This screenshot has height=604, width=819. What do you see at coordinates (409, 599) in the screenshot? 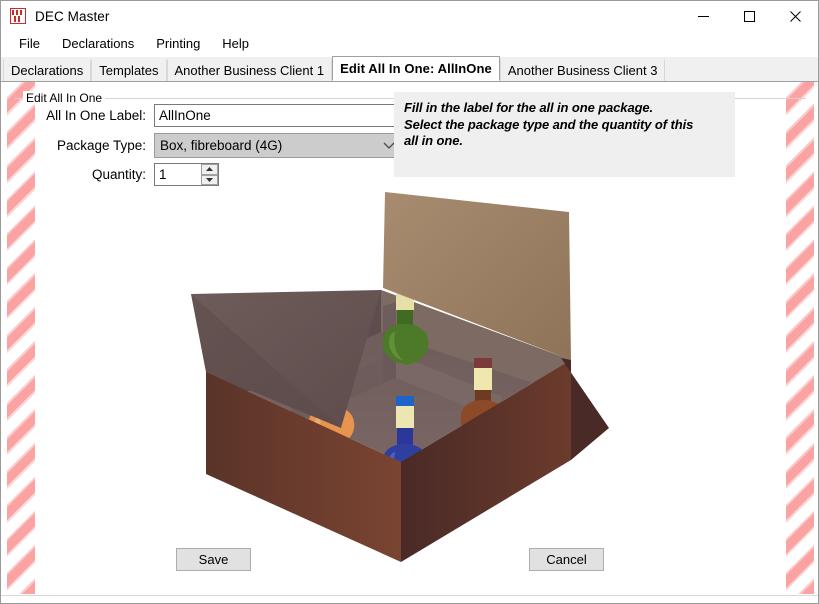
I see `status-bar` at bounding box center [409, 599].